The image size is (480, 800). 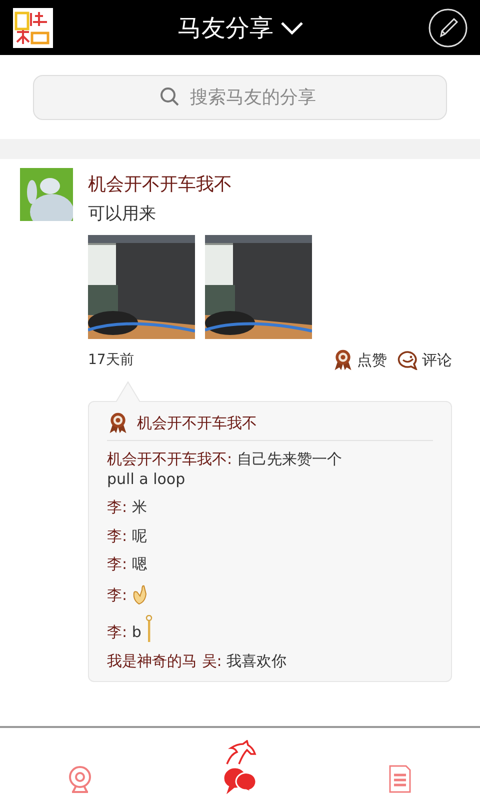 I want to click on comment-text: 李: 米, so click(x=127, y=508).